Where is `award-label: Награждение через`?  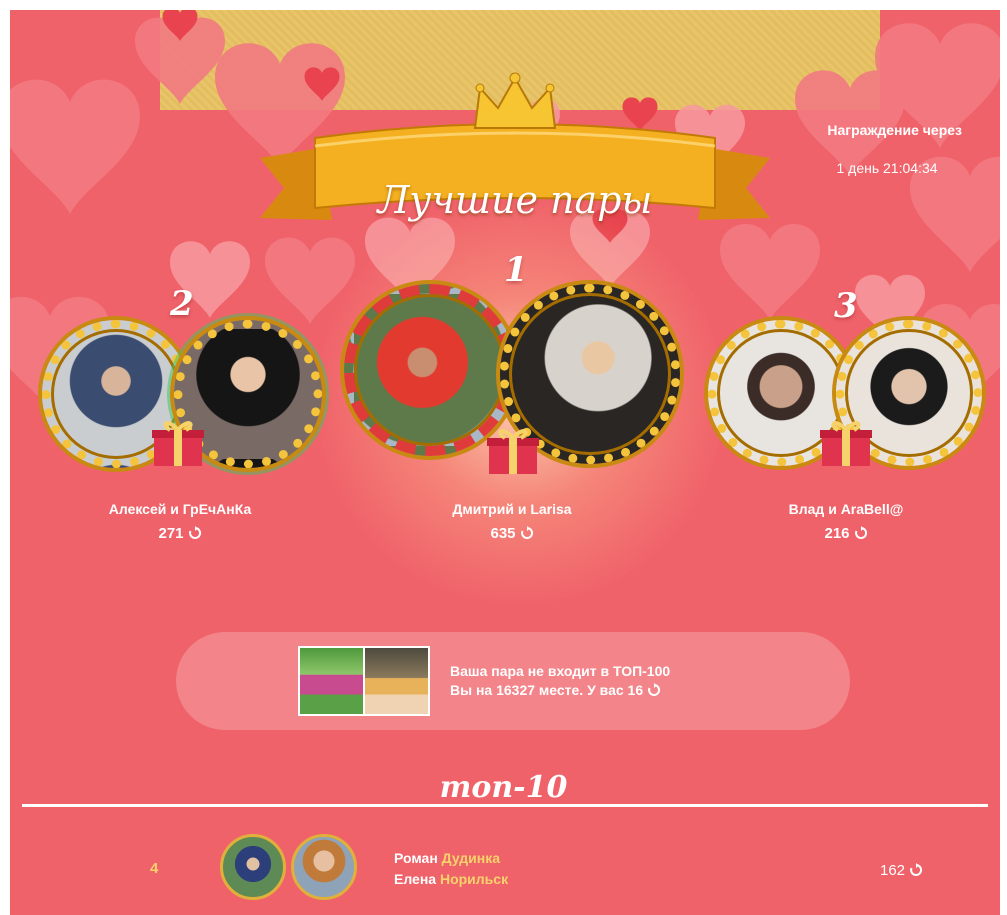
award-label: Награждение через is located at coordinates (894, 130).